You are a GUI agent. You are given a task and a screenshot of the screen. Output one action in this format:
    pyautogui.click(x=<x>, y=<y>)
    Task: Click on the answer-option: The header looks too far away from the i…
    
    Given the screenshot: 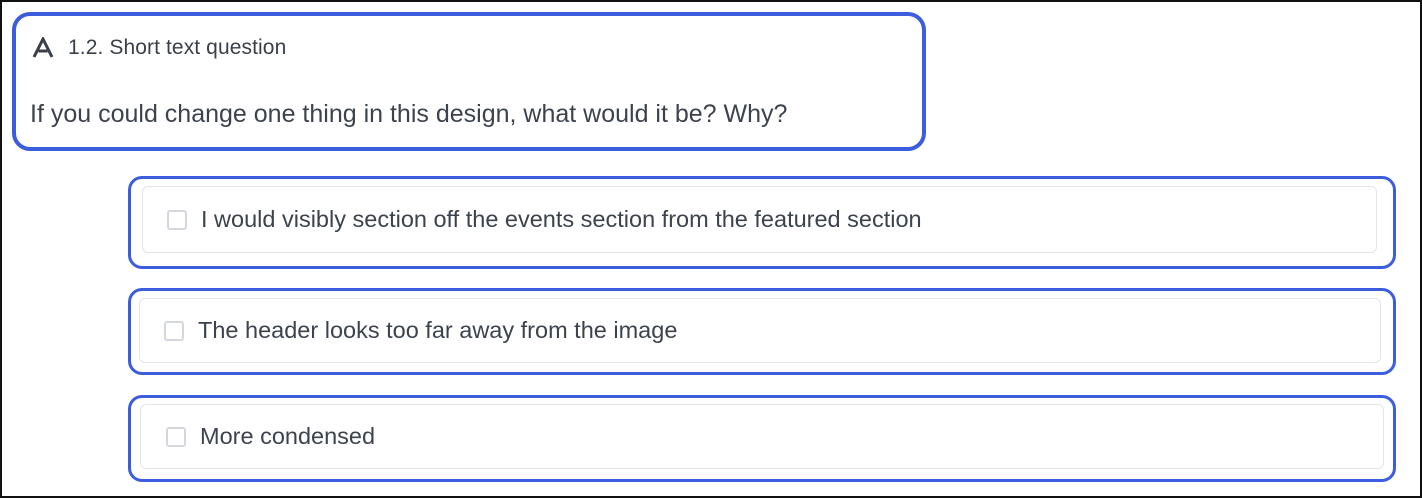 What is the action you would take?
    pyautogui.click(x=760, y=330)
    